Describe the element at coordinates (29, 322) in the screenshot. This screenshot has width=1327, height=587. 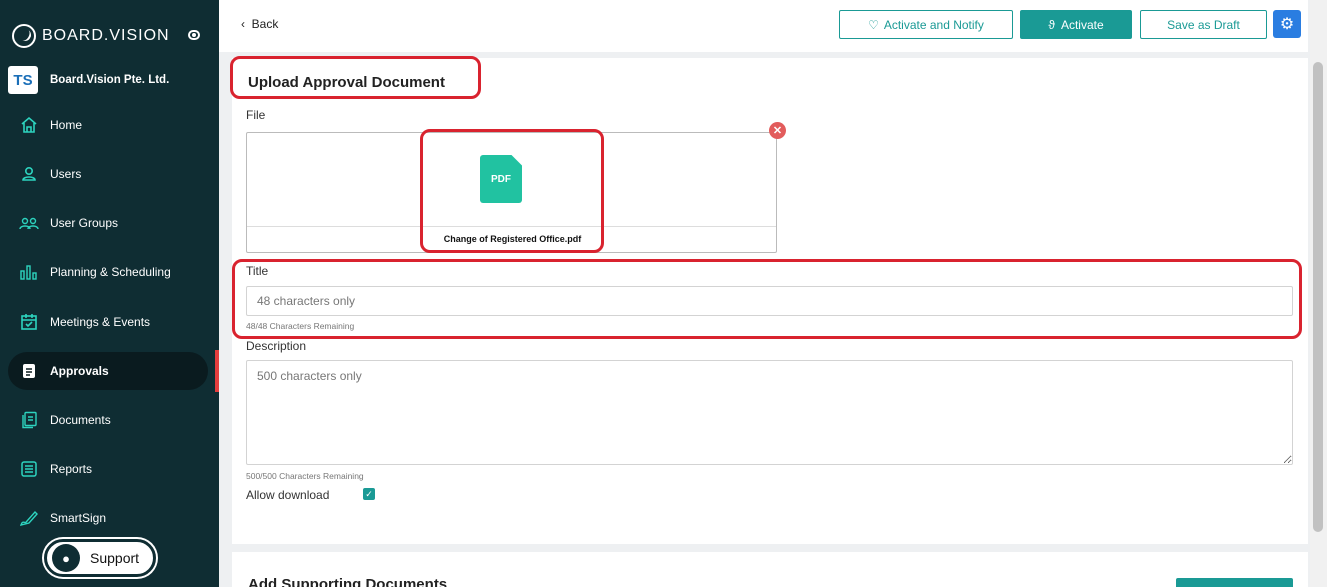
I see `calendar-icon` at that location.